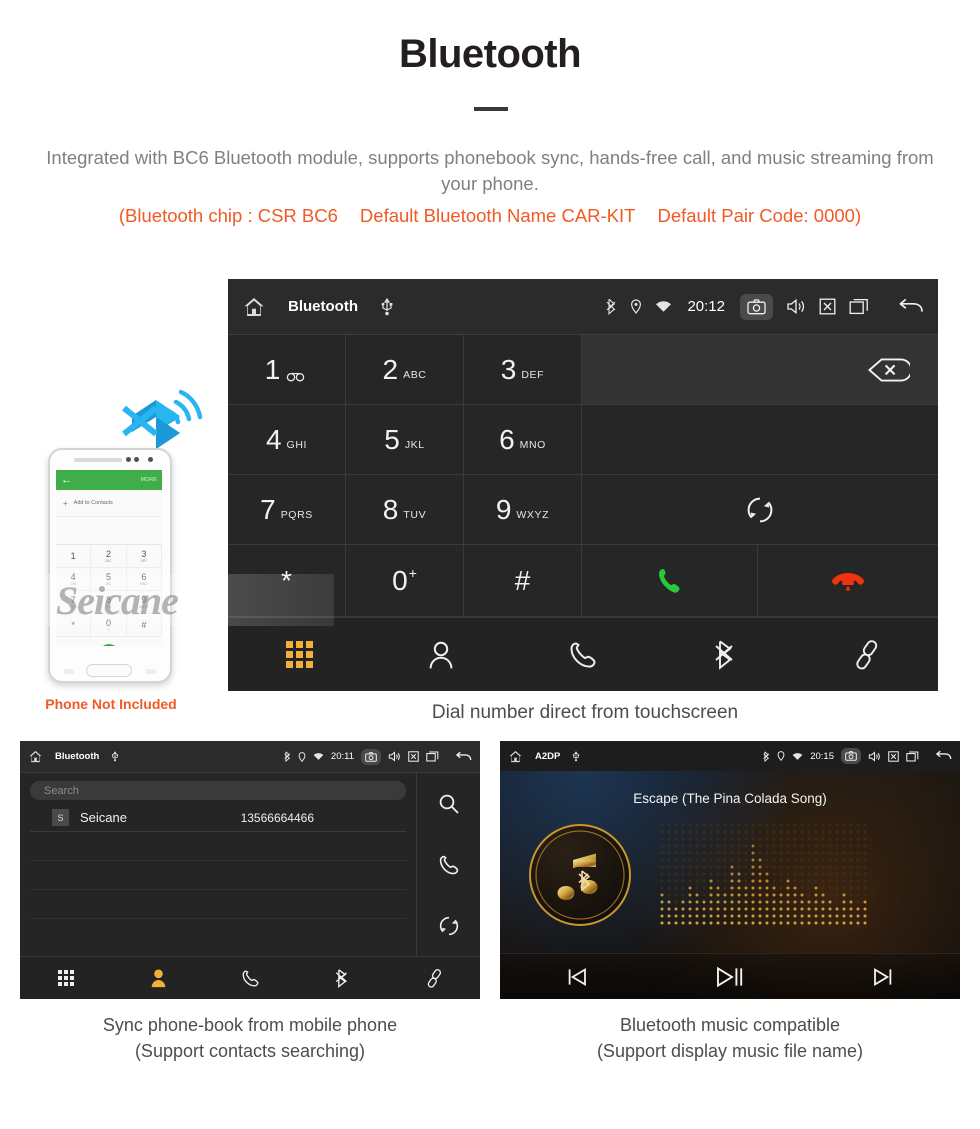  What do you see at coordinates (65, 503) in the screenshot?
I see `plus-icon: +` at bounding box center [65, 503].